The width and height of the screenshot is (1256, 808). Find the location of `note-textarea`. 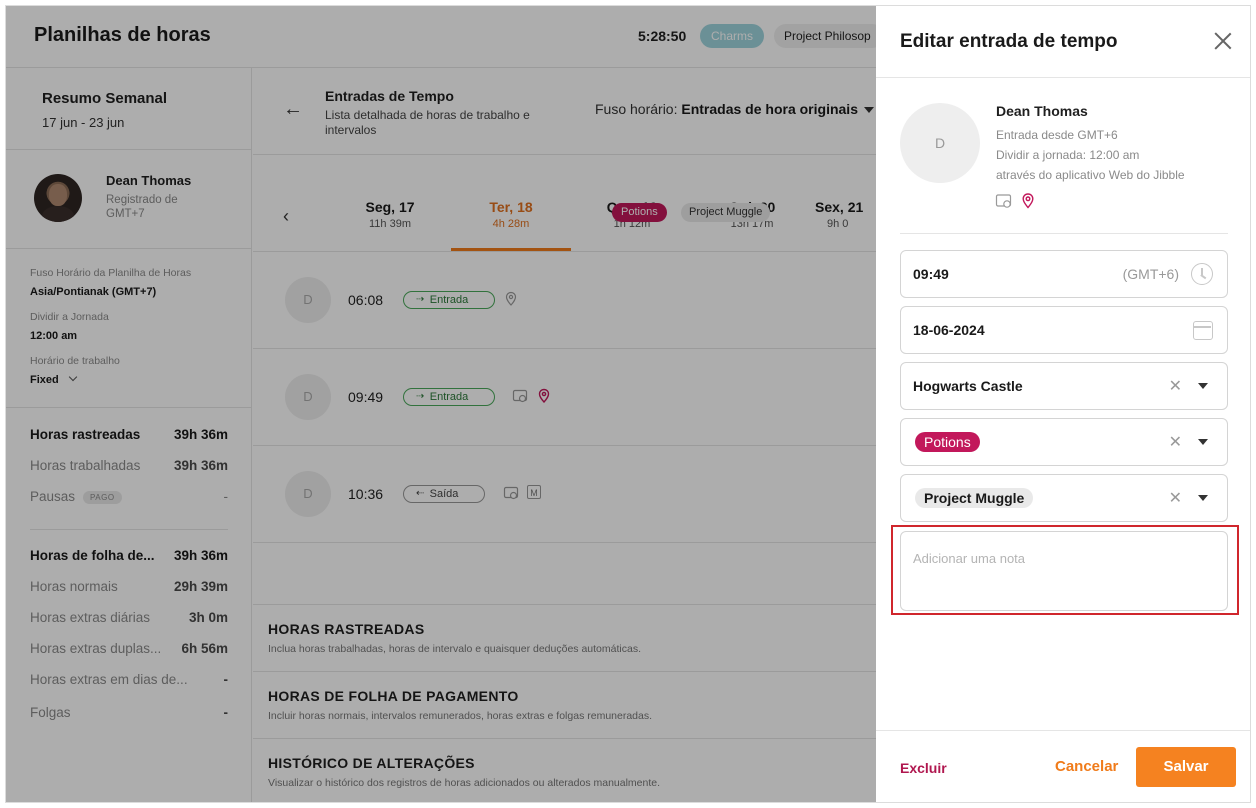

note-textarea is located at coordinates (1064, 571).